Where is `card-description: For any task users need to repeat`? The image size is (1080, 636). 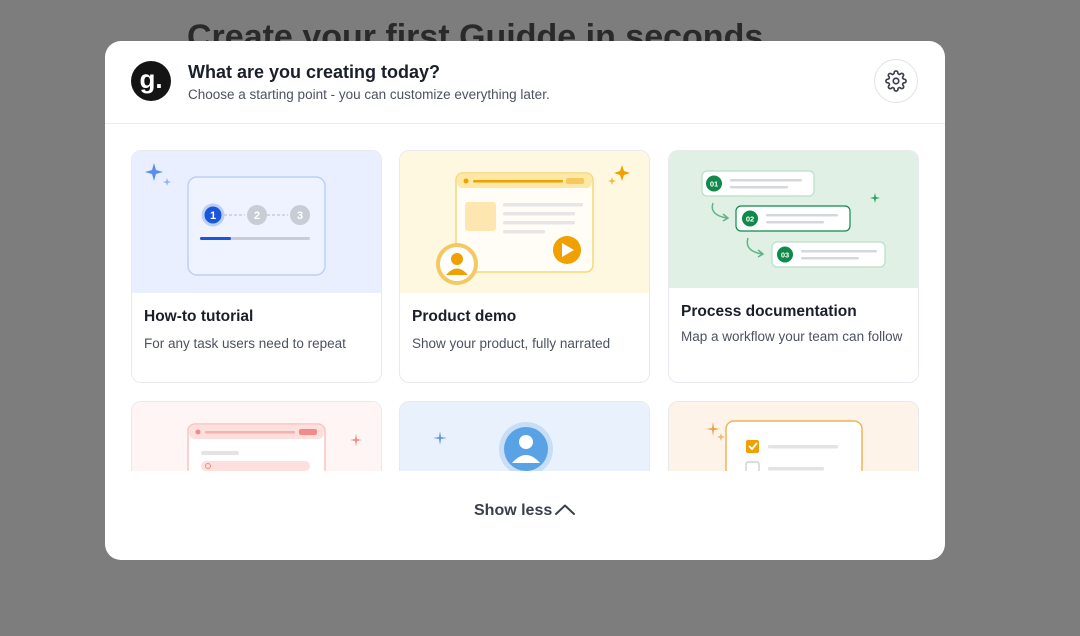 card-description: For any task users need to repeat is located at coordinates (245, 343).